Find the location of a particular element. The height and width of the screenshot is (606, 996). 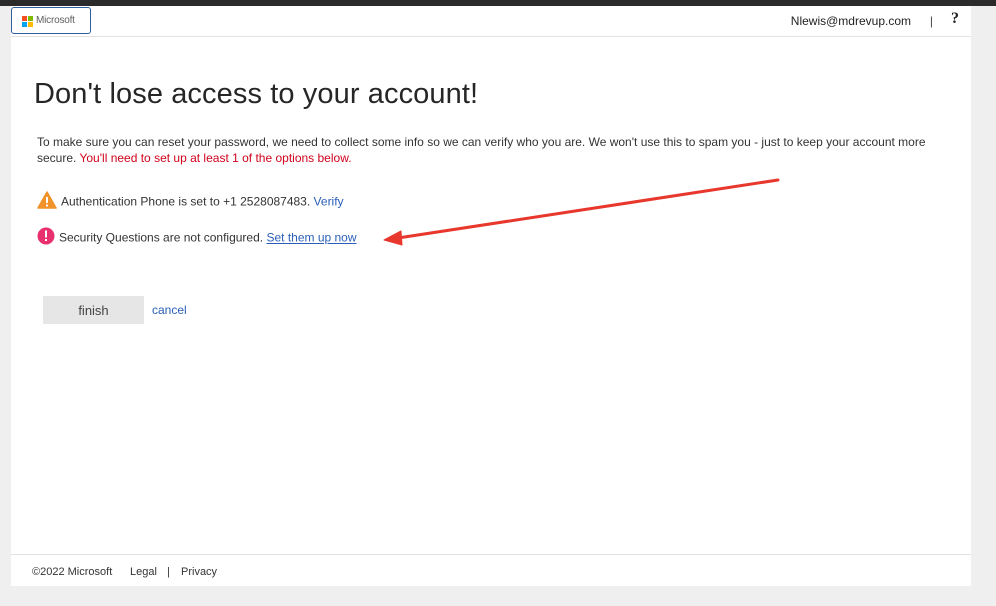

header-bar: Microsoft Nlewis@mdrevup.com | ? is located at coordinates (491, 21).